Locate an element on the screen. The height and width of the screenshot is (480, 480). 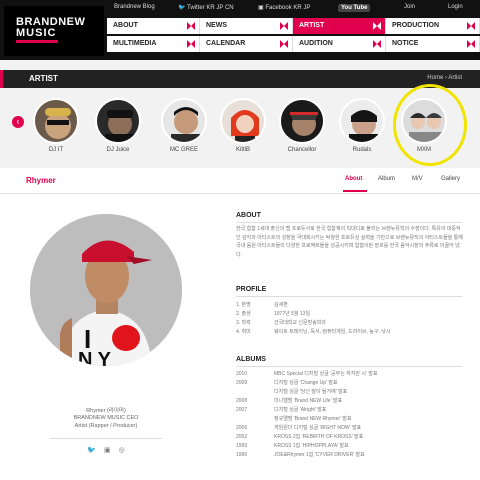
caption-divider is located at coordinates (106, 438).